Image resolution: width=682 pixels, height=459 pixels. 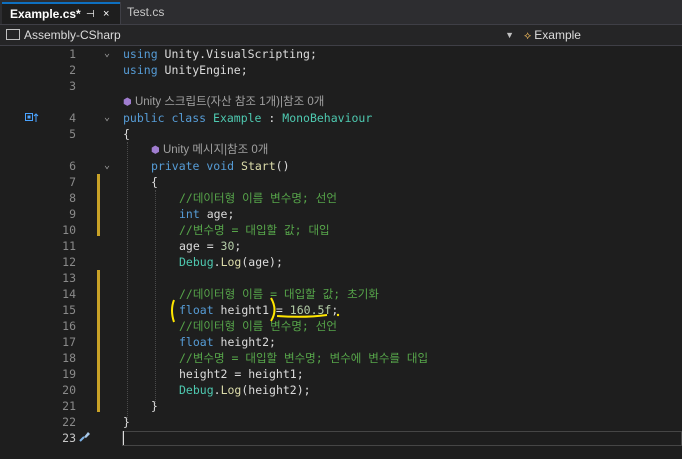 I want to click on code-line: Debug.Log(height2);, so click(x=245, y=390).